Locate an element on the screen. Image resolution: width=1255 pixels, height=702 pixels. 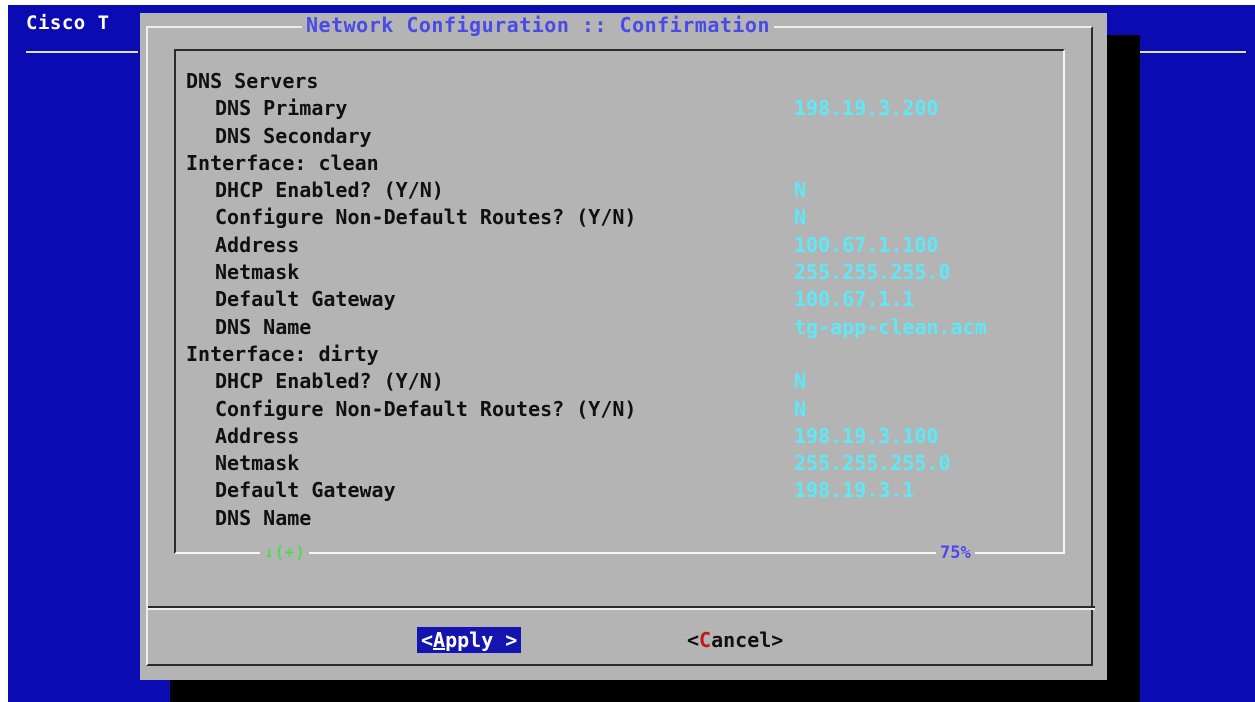
apply-button: <Apply > is located at coordinates (469, 640).